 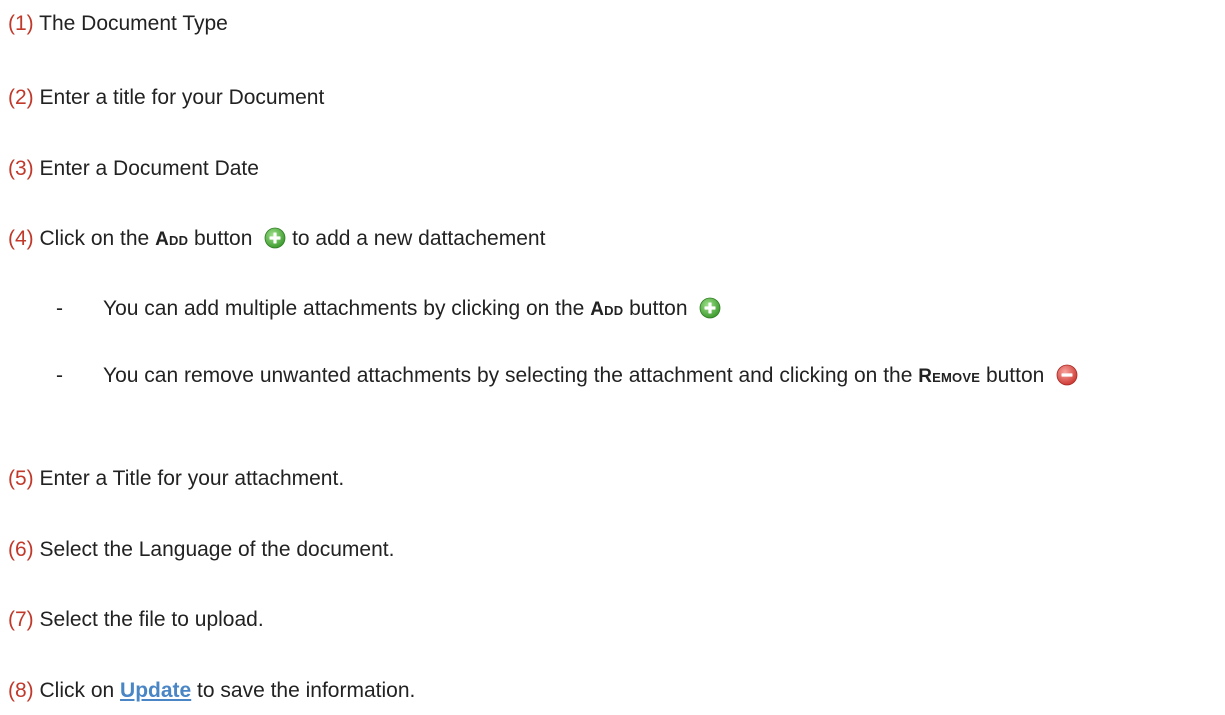 I want to click on update-link: Update, so click(x=155, y=690).